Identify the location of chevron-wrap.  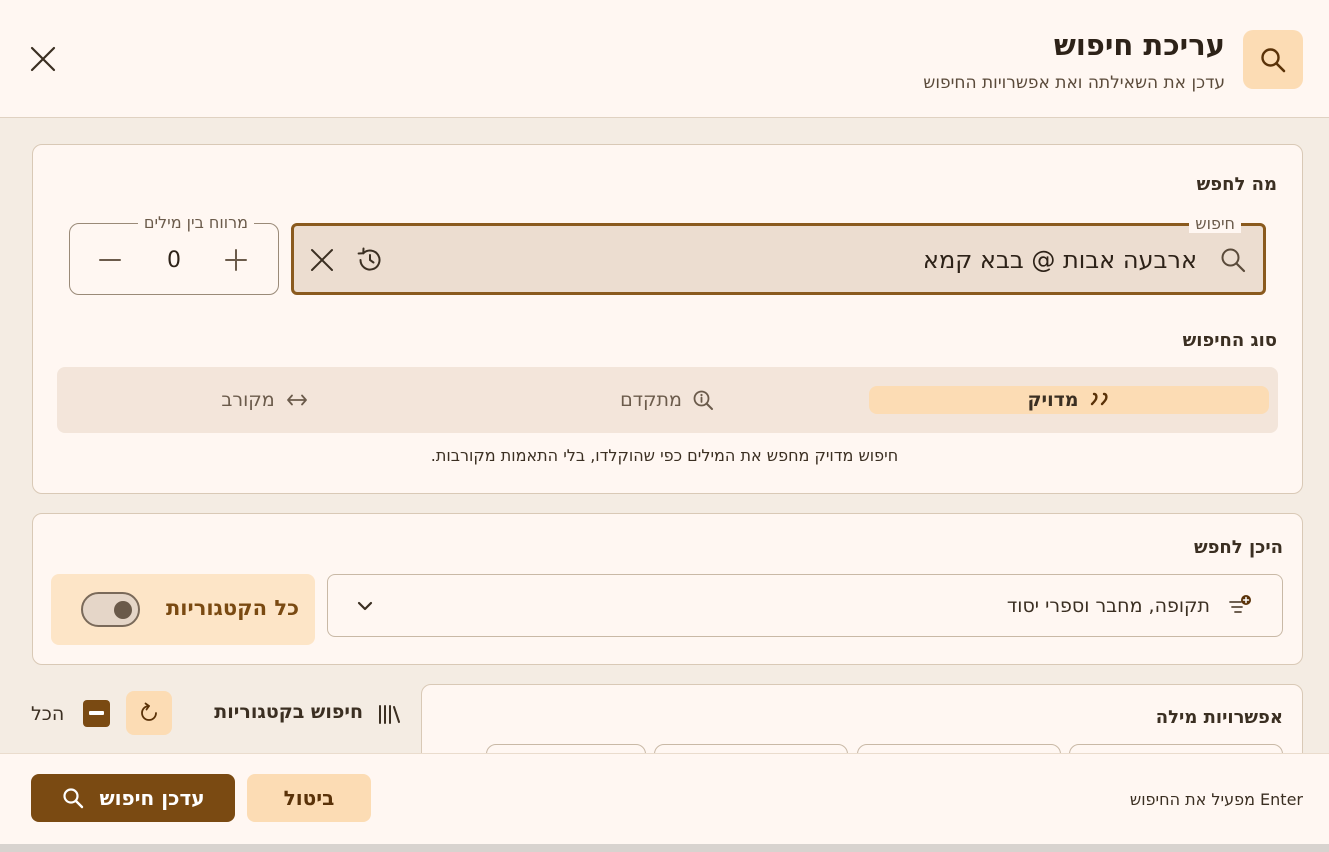
(365, 606).